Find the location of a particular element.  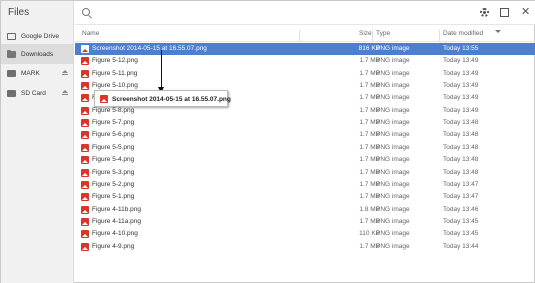

table-row: Figure 5-2.png 1.7 MB PNG image Today 13:47 is located at coordinates (305, 185).